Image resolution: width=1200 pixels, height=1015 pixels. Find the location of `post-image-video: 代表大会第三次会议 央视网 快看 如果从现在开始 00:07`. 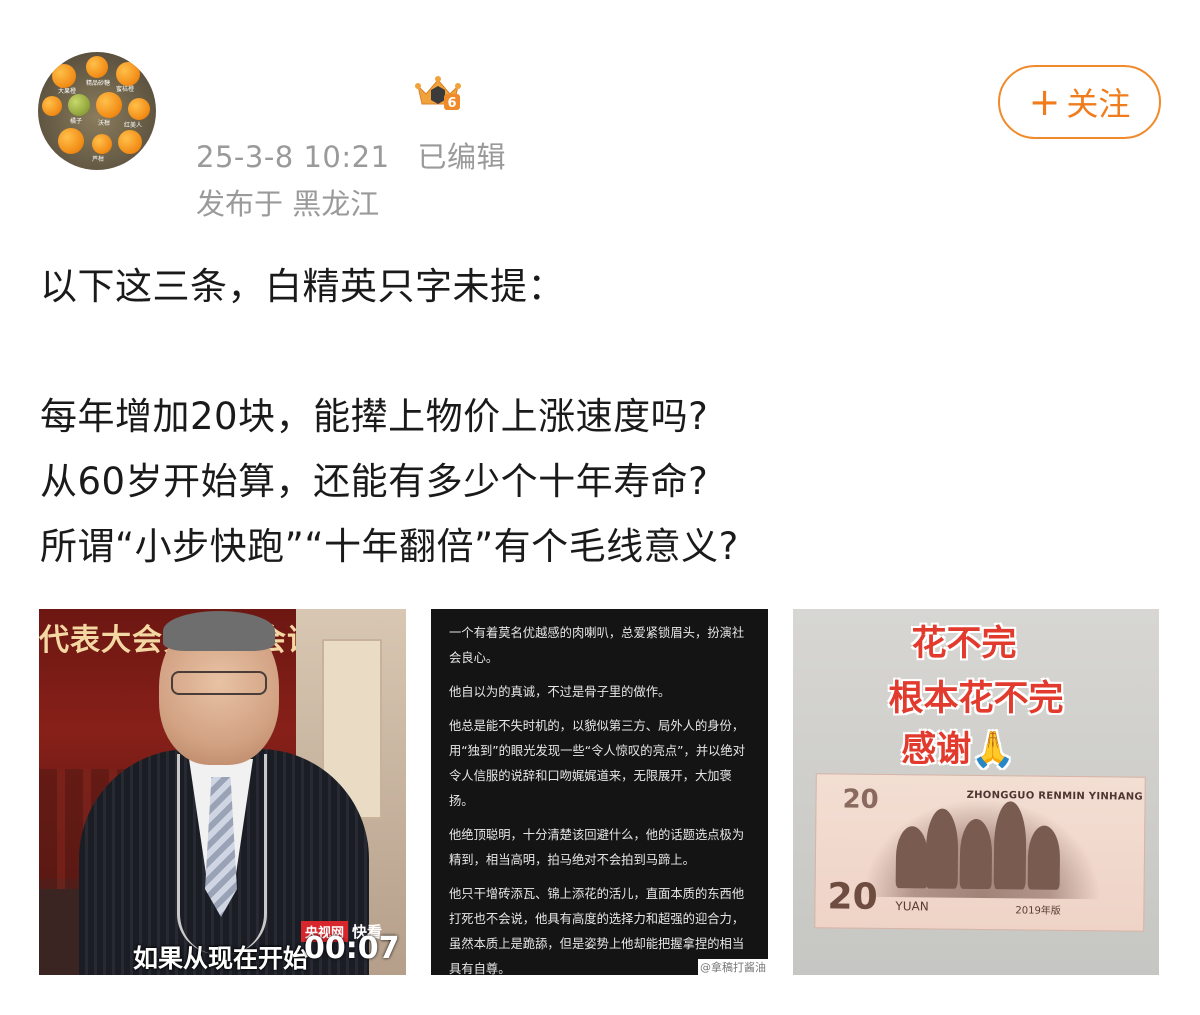

post-image-video: 代表大会第三次会议 央视网 快看 如果从现在开始 00:07 is located at coordinates (222, 792).